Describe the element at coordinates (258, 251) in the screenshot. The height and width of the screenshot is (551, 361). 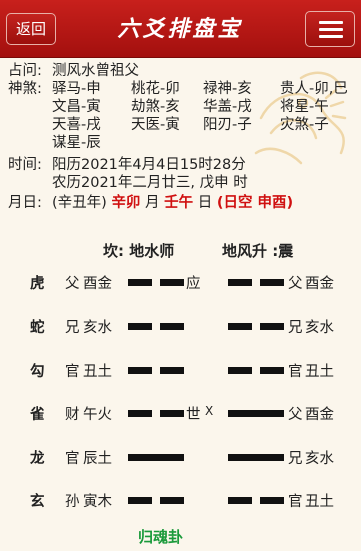
I see `changed-hexagram-name: 地风升 :震` at that location.